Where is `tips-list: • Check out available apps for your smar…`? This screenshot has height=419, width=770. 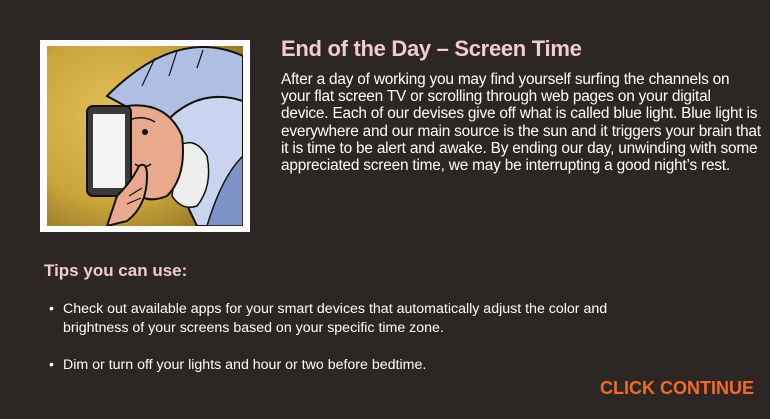
tips-list: • Check out available apps for your smar… is located at coordinates (349, 337).